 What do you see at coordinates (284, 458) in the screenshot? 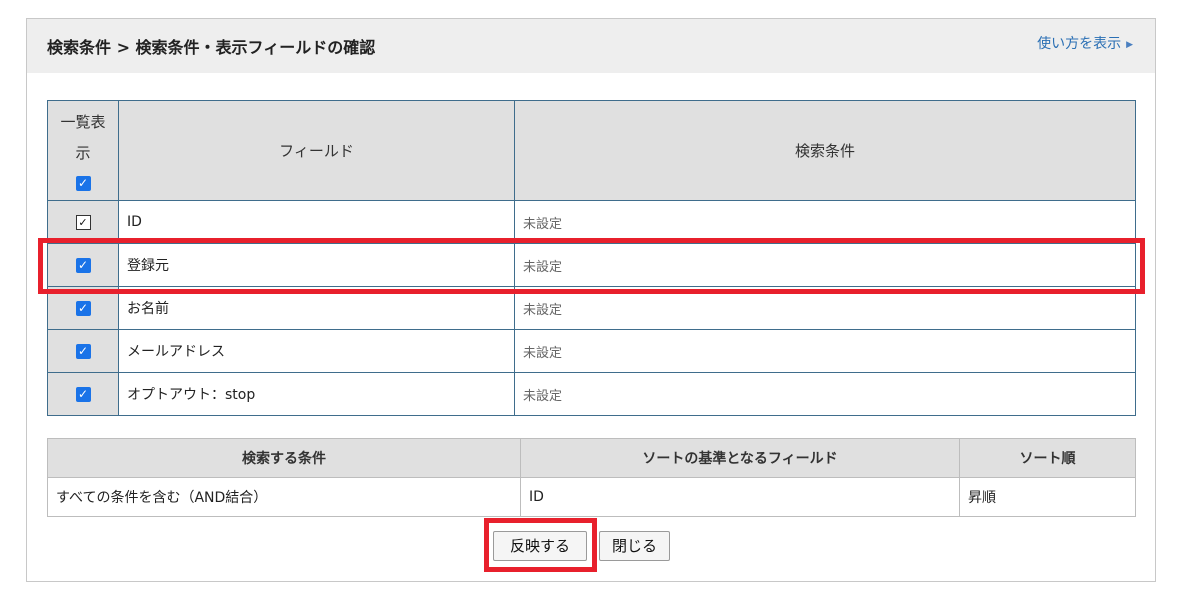
I see `column-header-match: 検索する条件` at bounding box center [284, 458].